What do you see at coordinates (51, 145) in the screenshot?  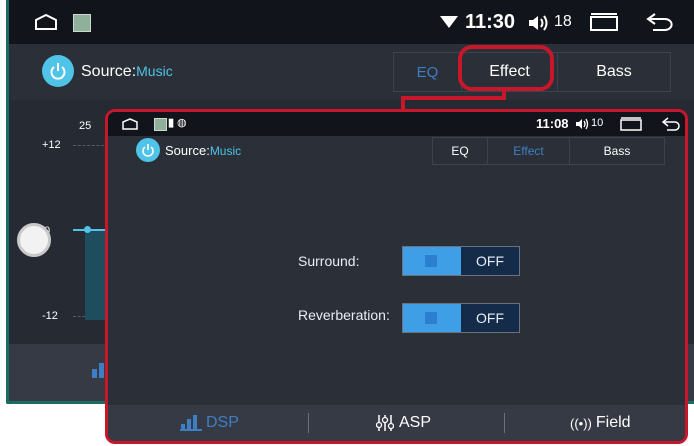 I see `eq-plus-label: +12` at bounding box center [51, 145].